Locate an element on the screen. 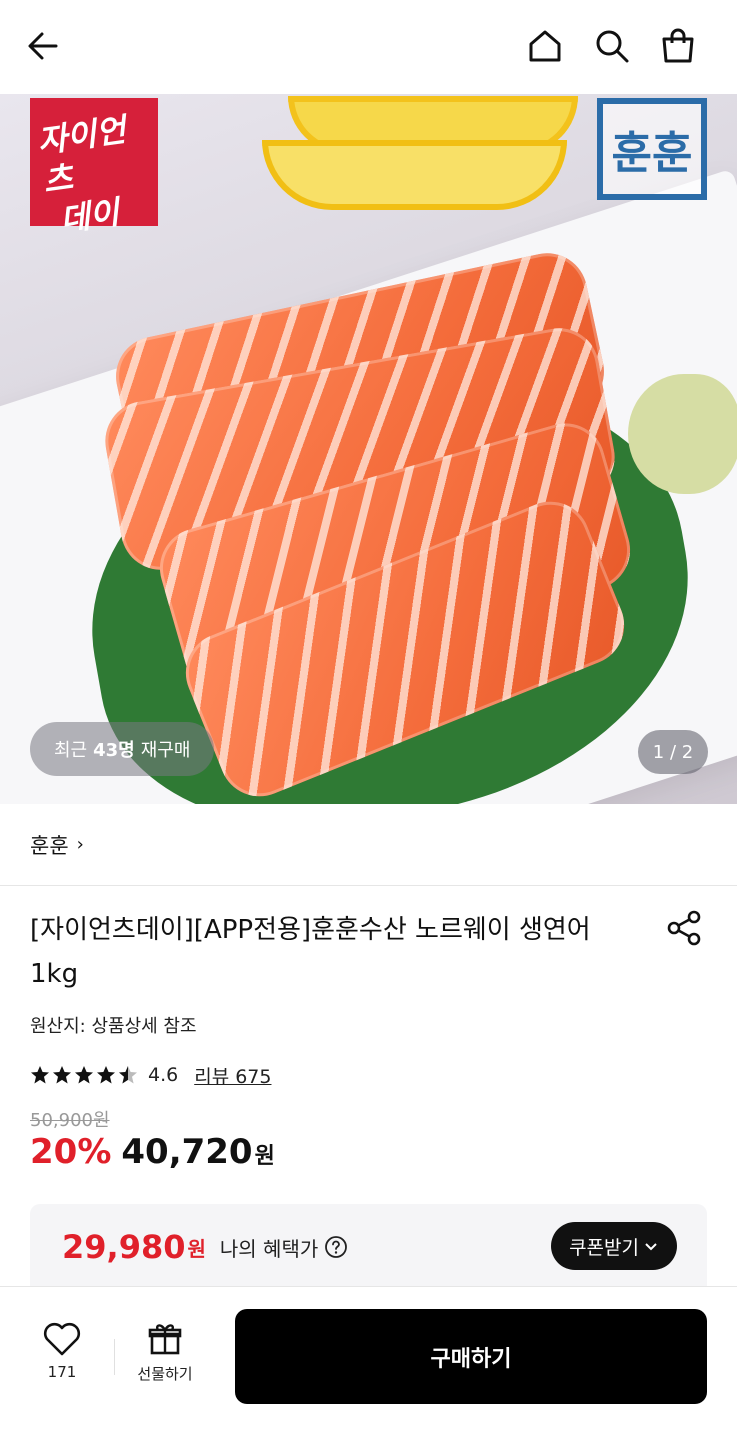 The height and width of the screenshot is (1440, 737). store-link: 훈훈 › is located at coordinates (368, 845).